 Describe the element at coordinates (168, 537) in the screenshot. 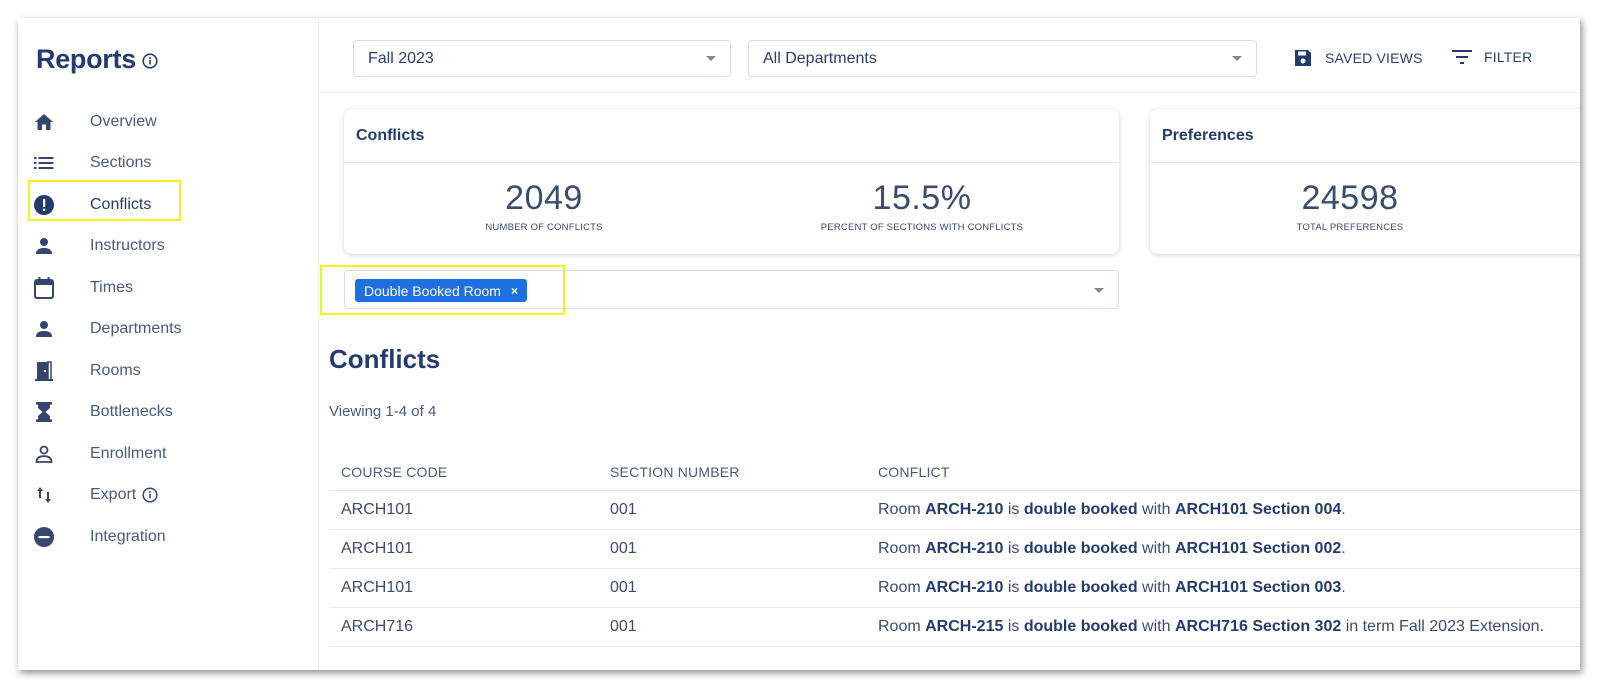

I see `sidebar-item-integration: Integration` at that location.